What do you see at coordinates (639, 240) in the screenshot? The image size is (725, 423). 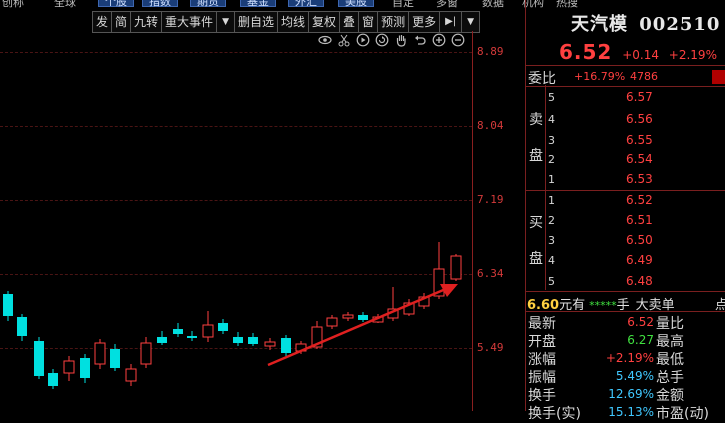 I see `buy-price: 6.50` at bounding box center [639, 240].